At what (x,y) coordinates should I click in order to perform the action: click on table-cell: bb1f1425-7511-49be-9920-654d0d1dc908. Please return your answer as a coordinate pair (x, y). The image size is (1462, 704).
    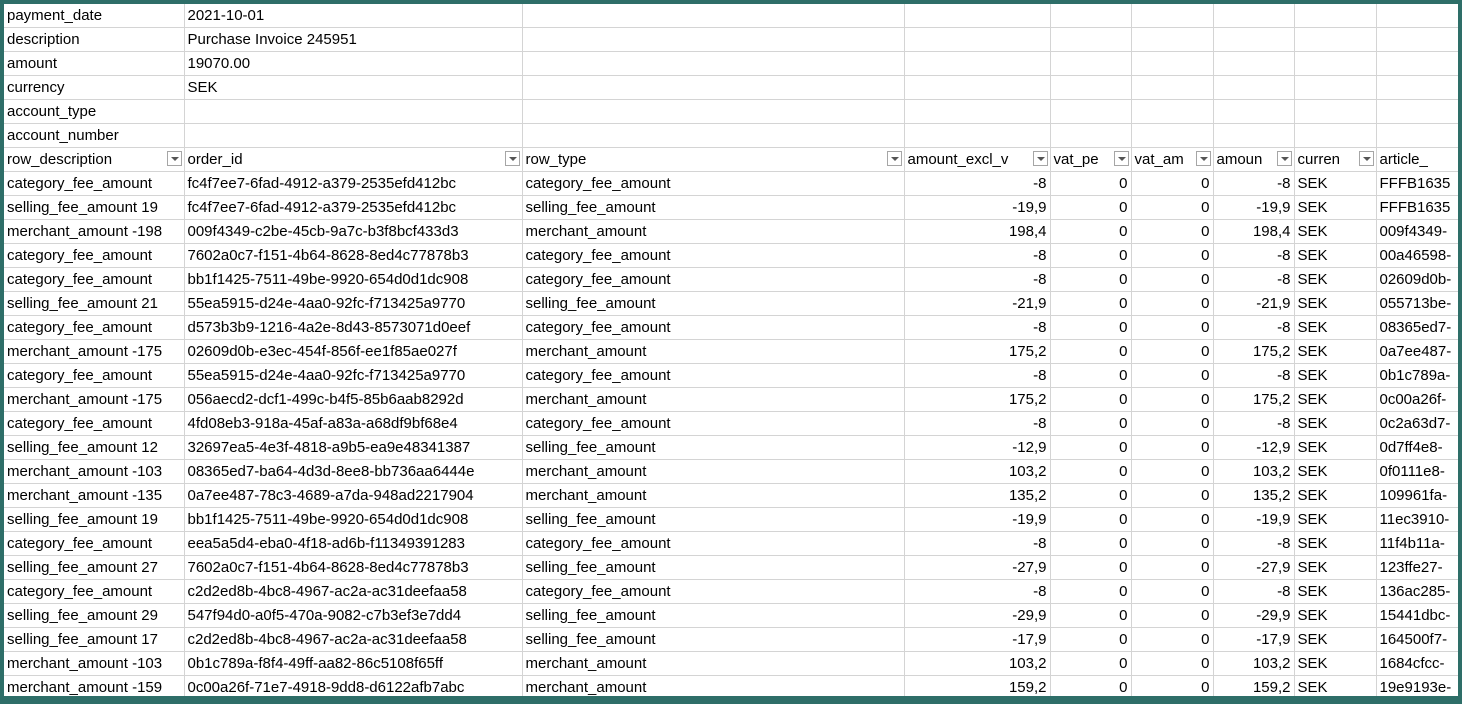
    Looking at the image, I should click on (353, 279).